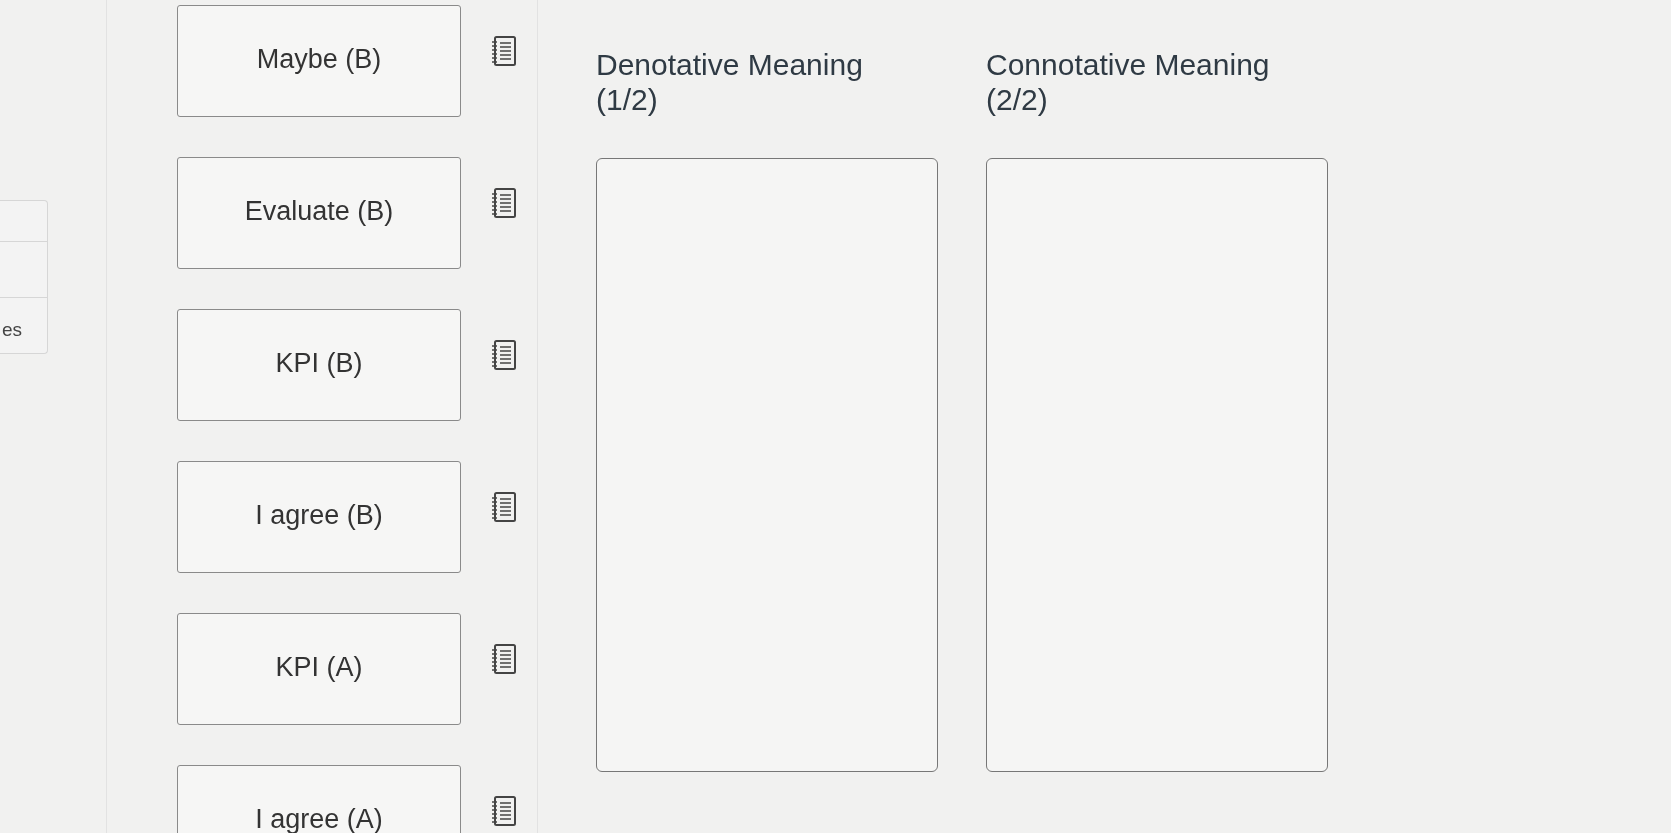 This screenshot has width=1671, height=833. What do you see at coordinates (319, 61) in the screenshot?
I see `drag-card: Maybe (B)` at bounding box center [319, 61].